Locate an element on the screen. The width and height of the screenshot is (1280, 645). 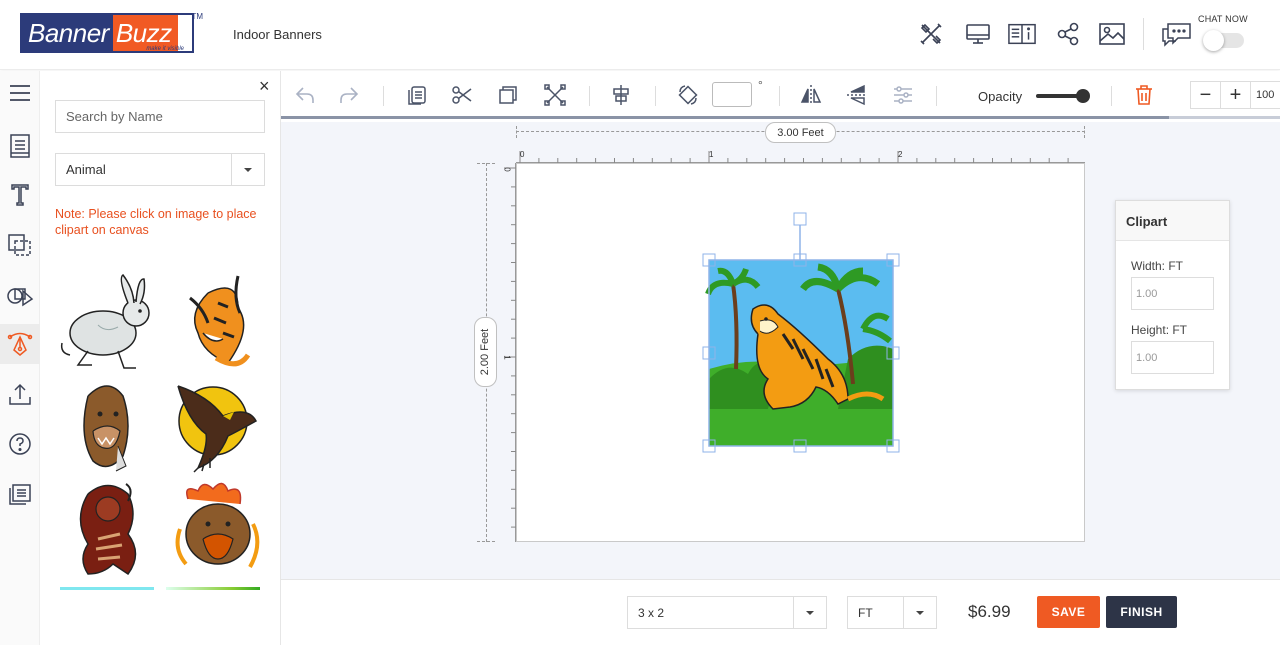
width-field-label: Width: FT is located at coordinates (1157, 266).